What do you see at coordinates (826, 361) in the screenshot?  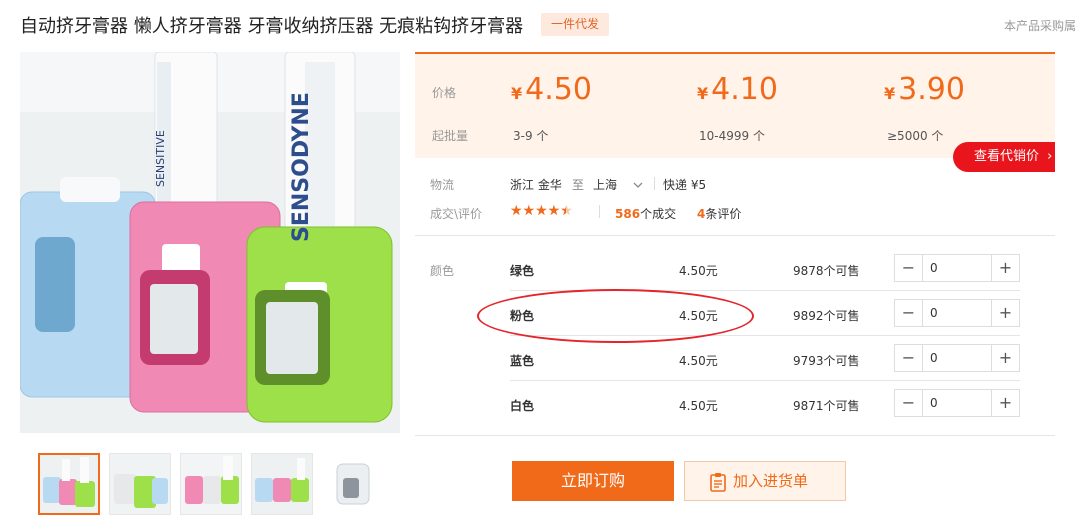 I see `sku-stock: 9793个可售` at bounding box center [826, 361].